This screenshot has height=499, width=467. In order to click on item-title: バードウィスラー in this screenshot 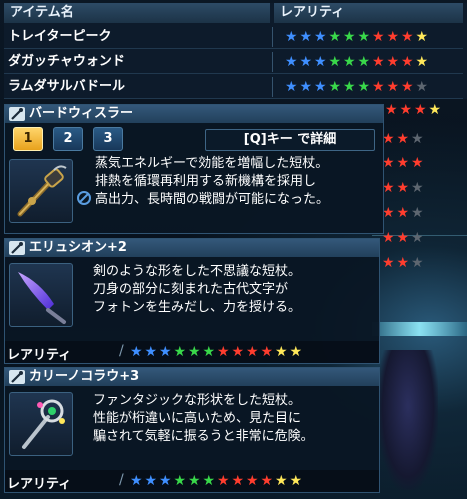, I will do `click(81, 113)`.